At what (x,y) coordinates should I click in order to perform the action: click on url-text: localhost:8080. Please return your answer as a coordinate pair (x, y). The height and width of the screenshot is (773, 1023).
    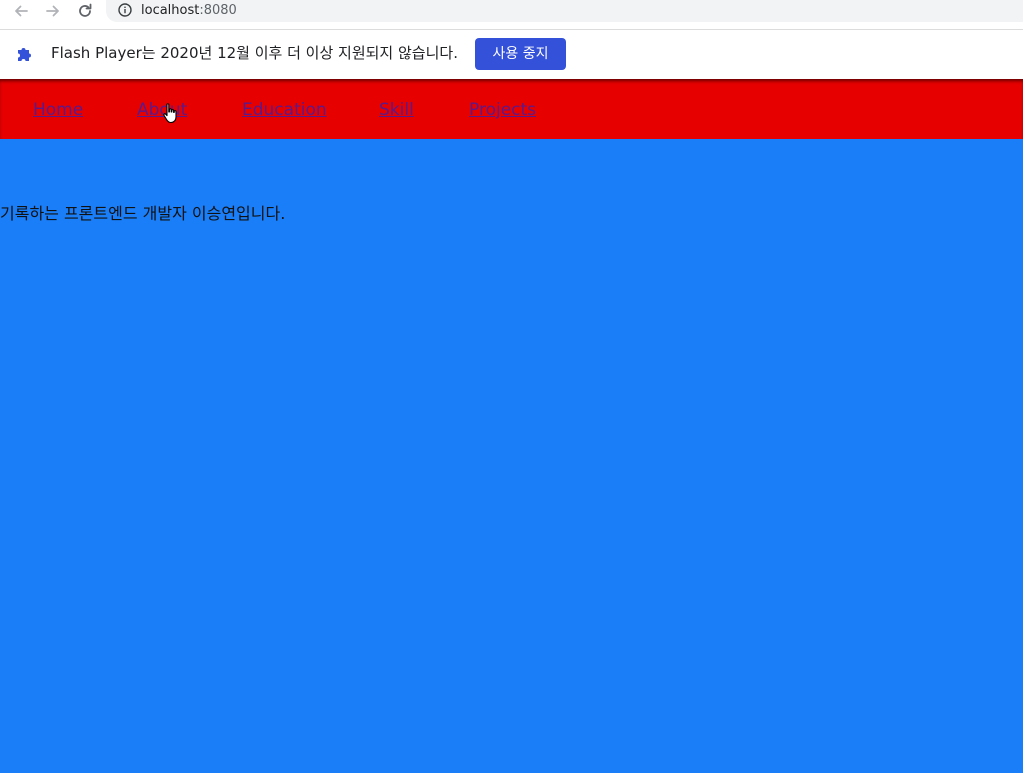
    Looking at the image, I should click on (189, 10).